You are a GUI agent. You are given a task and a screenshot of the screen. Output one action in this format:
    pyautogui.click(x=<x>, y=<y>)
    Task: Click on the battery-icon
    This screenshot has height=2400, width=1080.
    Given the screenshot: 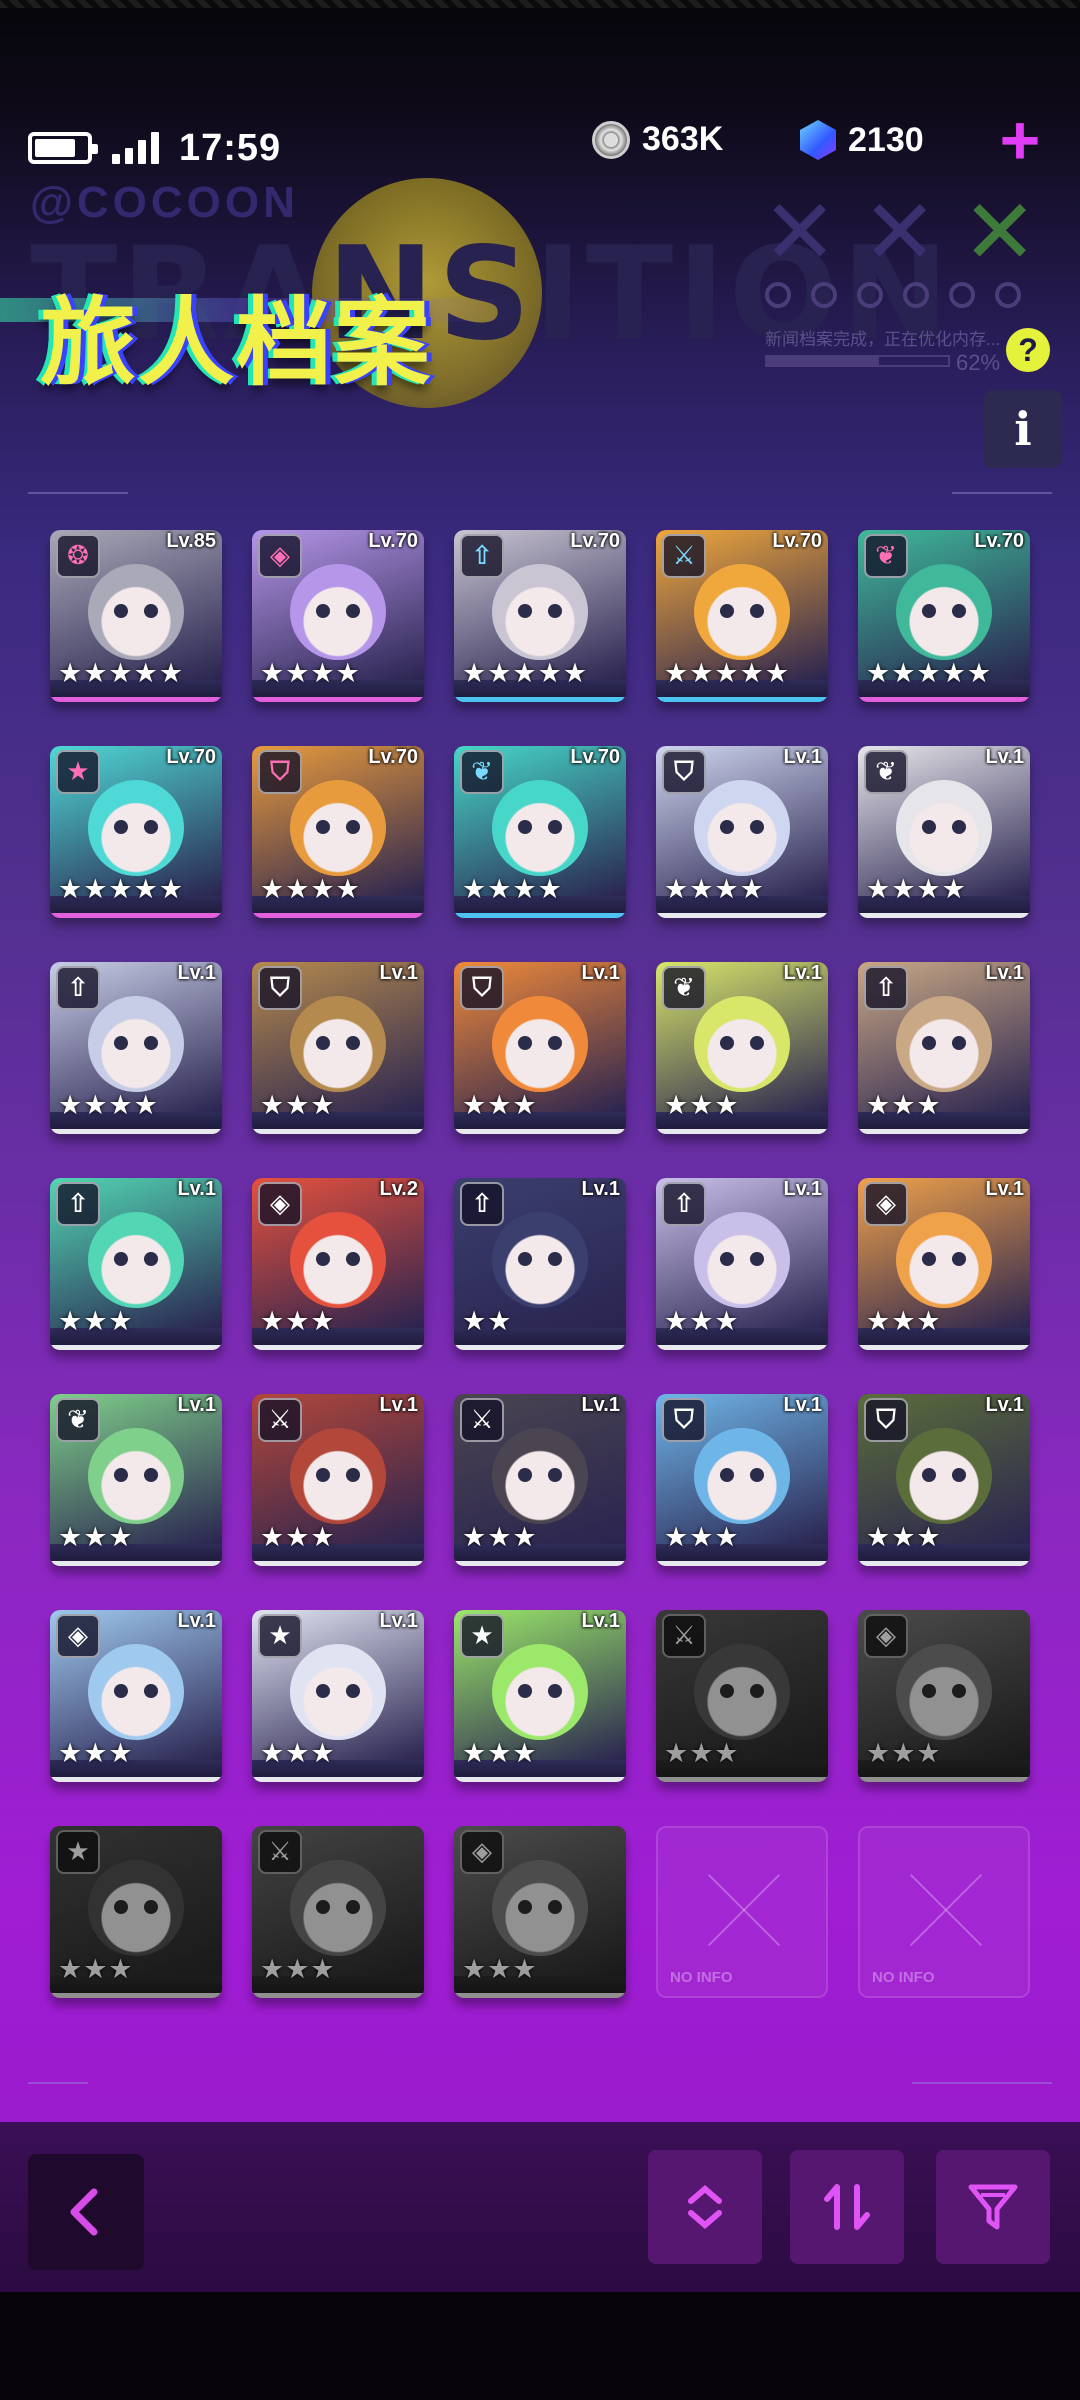 What is the action you would take?
    pyautogui.click(x=63, y=148)
    